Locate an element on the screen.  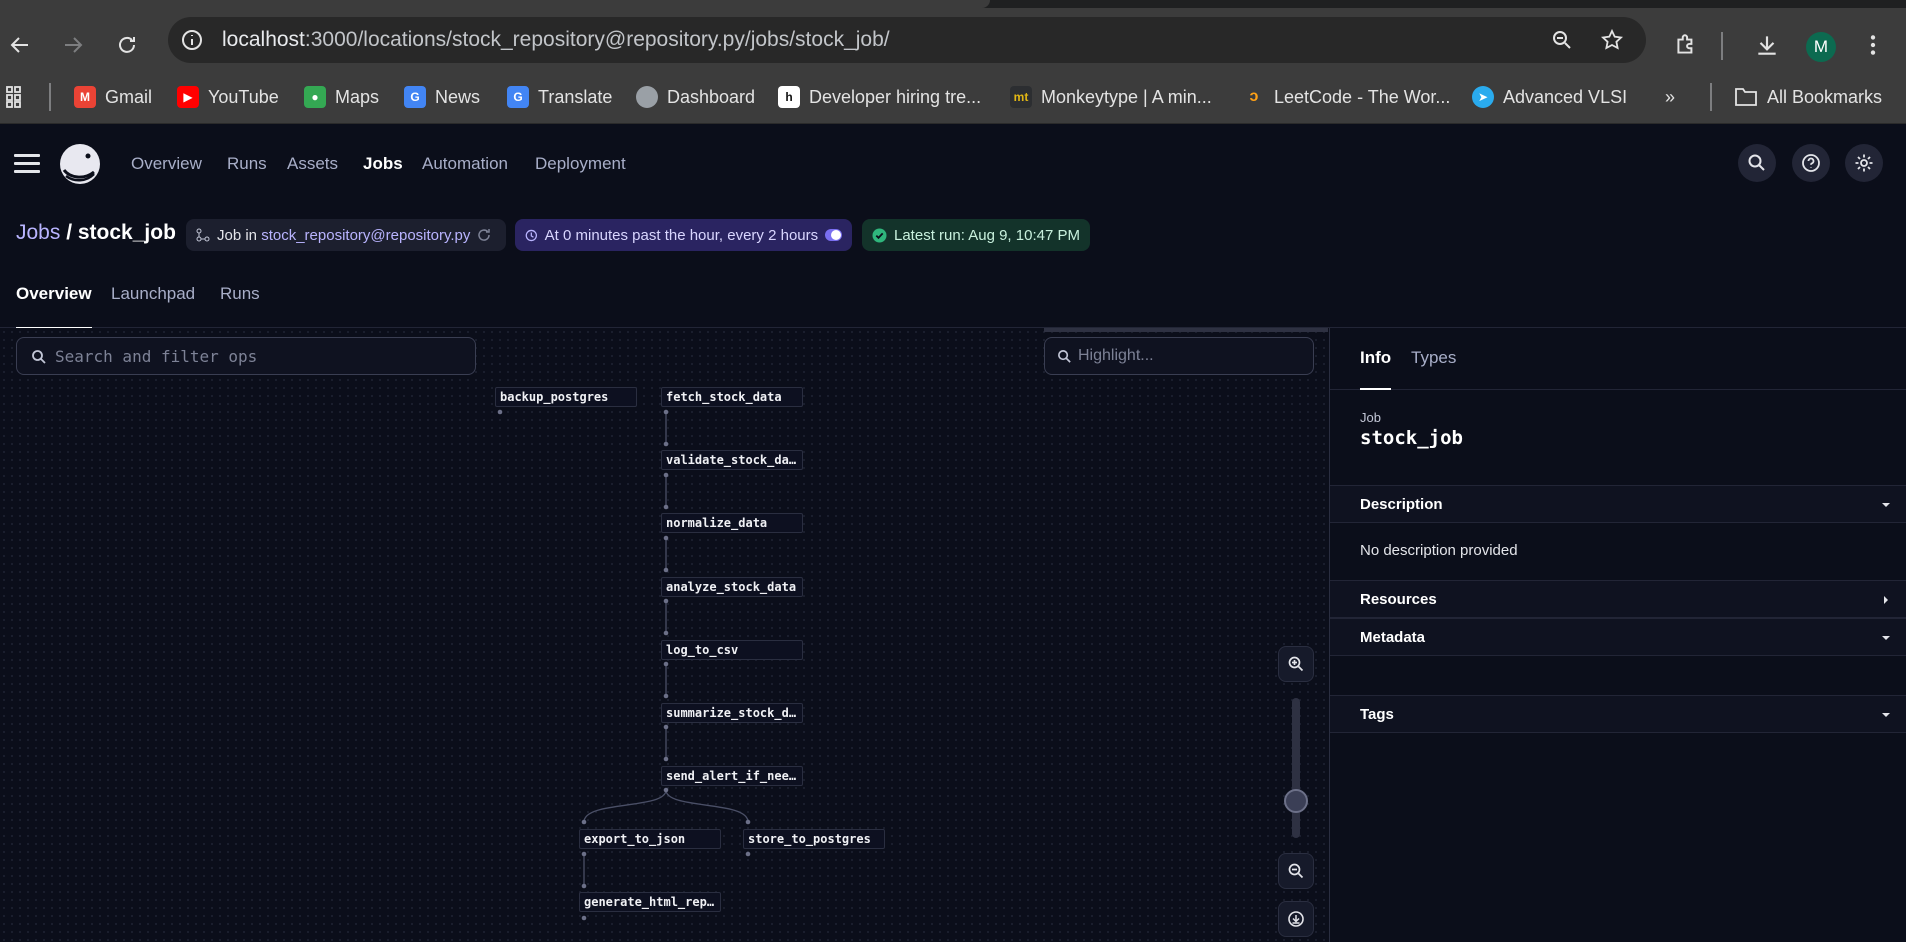
zoom-in-icon is located at coordinates (1296, 664).